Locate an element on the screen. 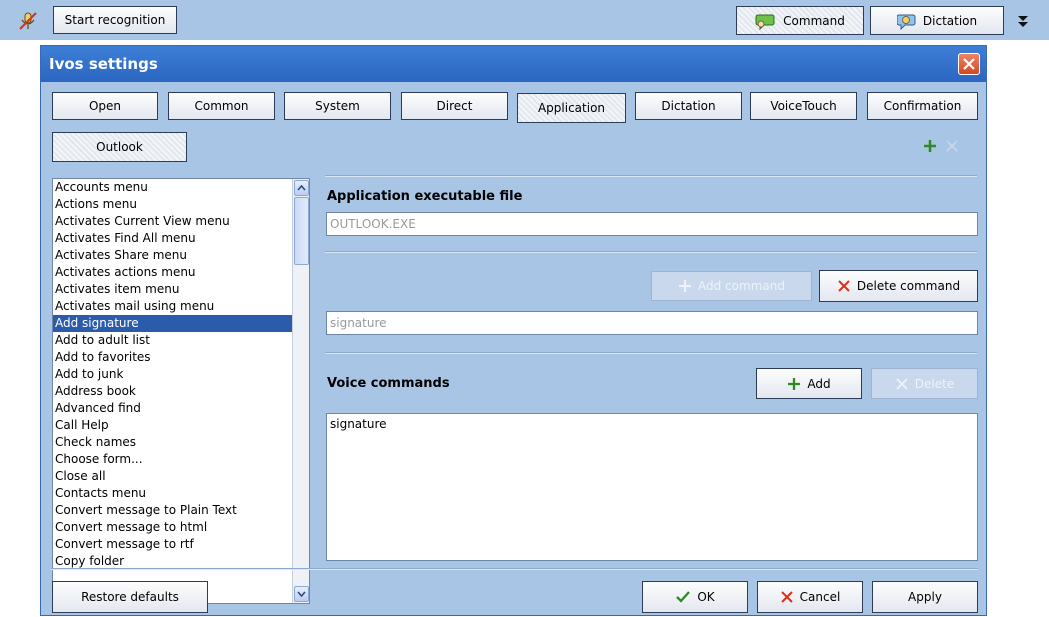 The image size is (1049, 617). list-item: Add to adult list is located at coordinates (181, 340).